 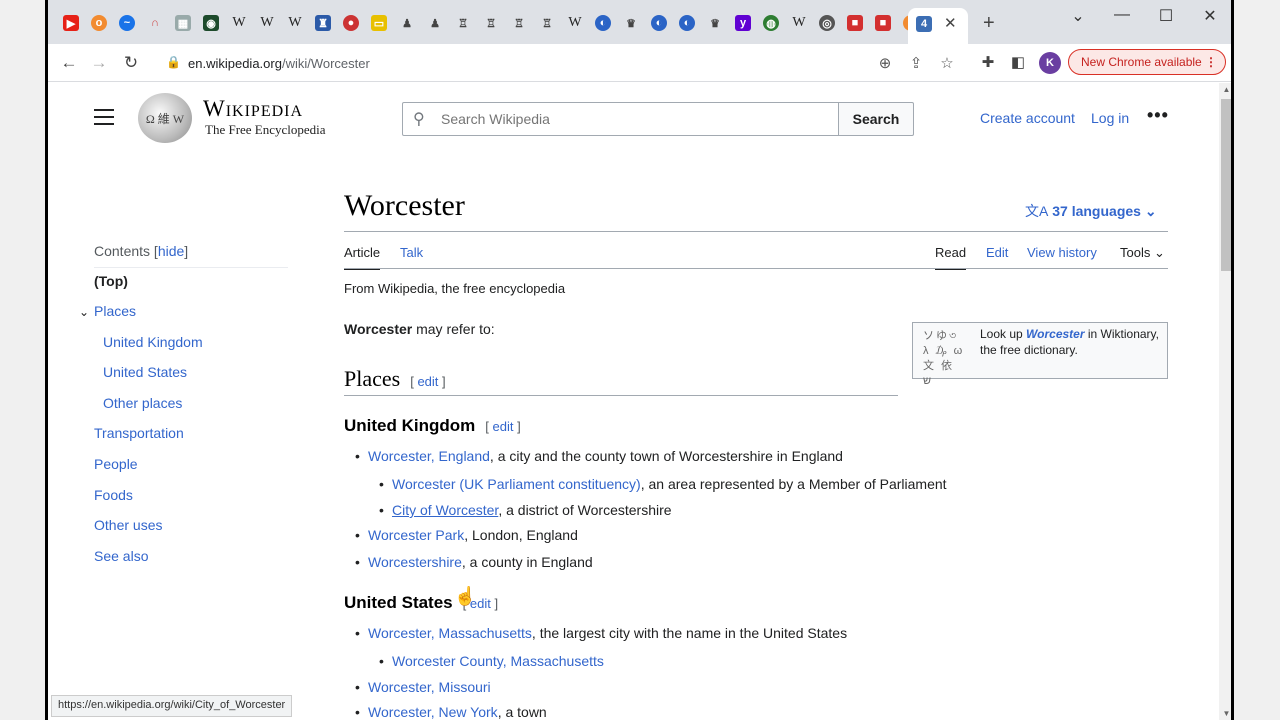 I want to click on zoom-icon: ⊕, so click(x=885, y=63).